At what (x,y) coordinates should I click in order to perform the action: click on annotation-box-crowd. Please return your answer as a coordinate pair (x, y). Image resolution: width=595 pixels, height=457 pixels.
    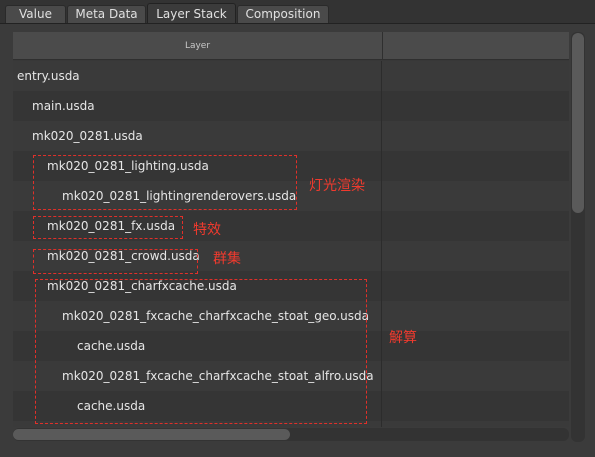
    Looking at the image, I should click on (115, 261).